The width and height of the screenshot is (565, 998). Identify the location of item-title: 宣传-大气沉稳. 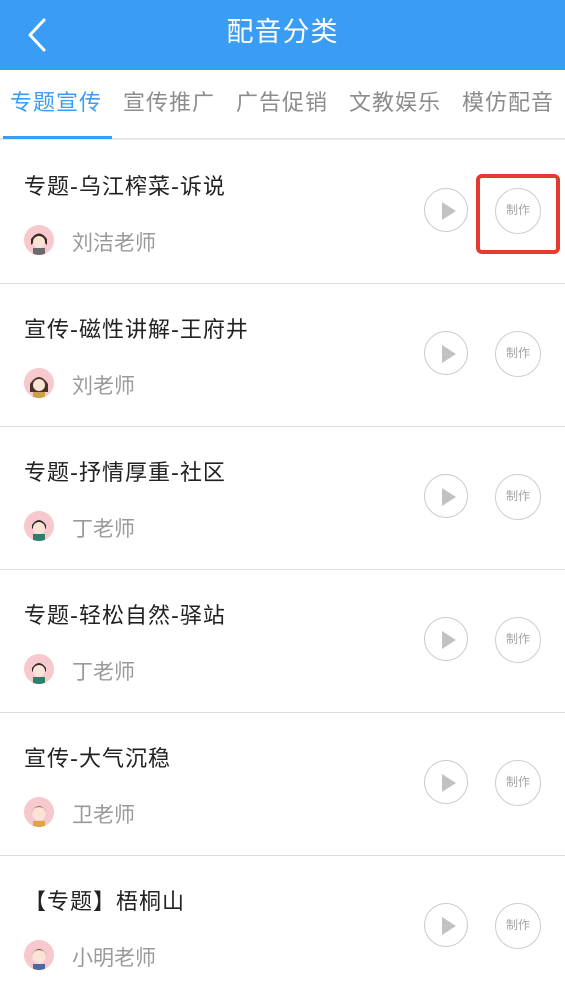
(97, 759).